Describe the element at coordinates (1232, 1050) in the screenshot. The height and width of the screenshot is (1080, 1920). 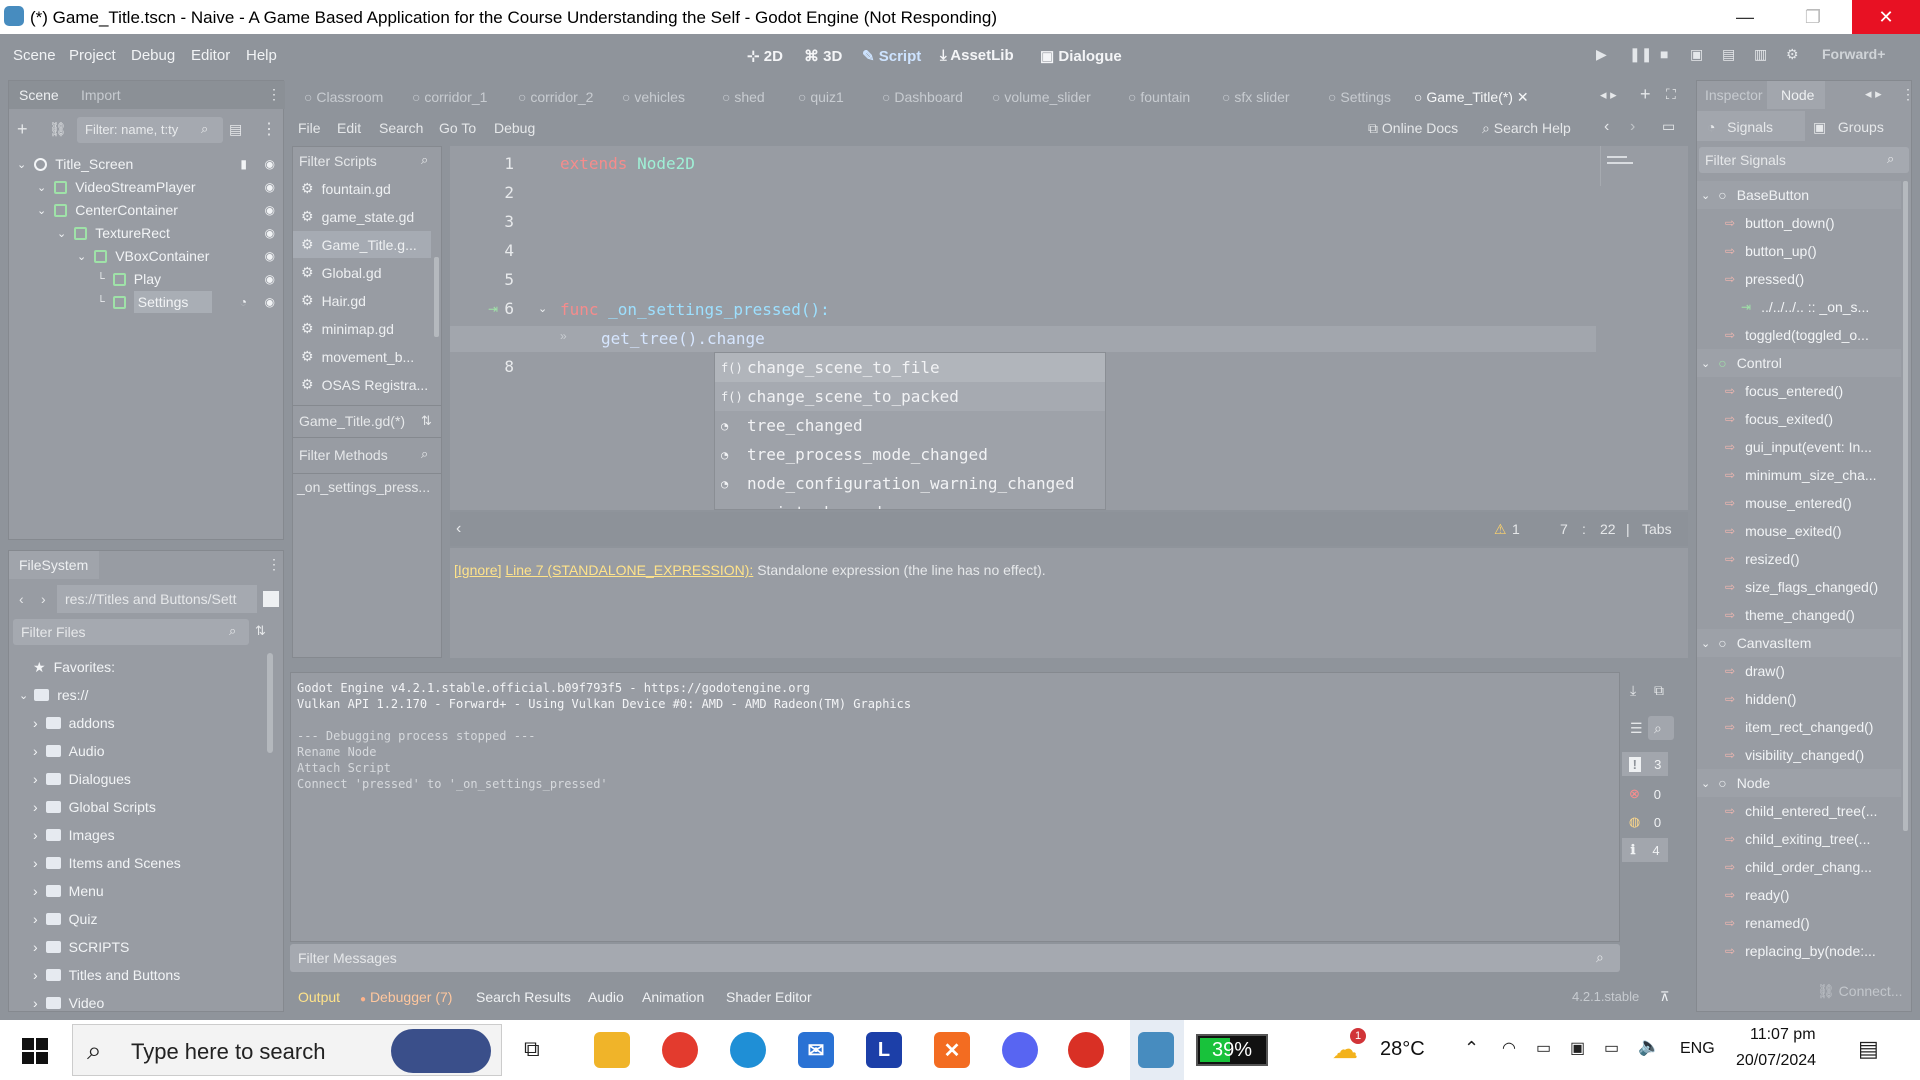
I see `battery-widget: 39%` at that location.